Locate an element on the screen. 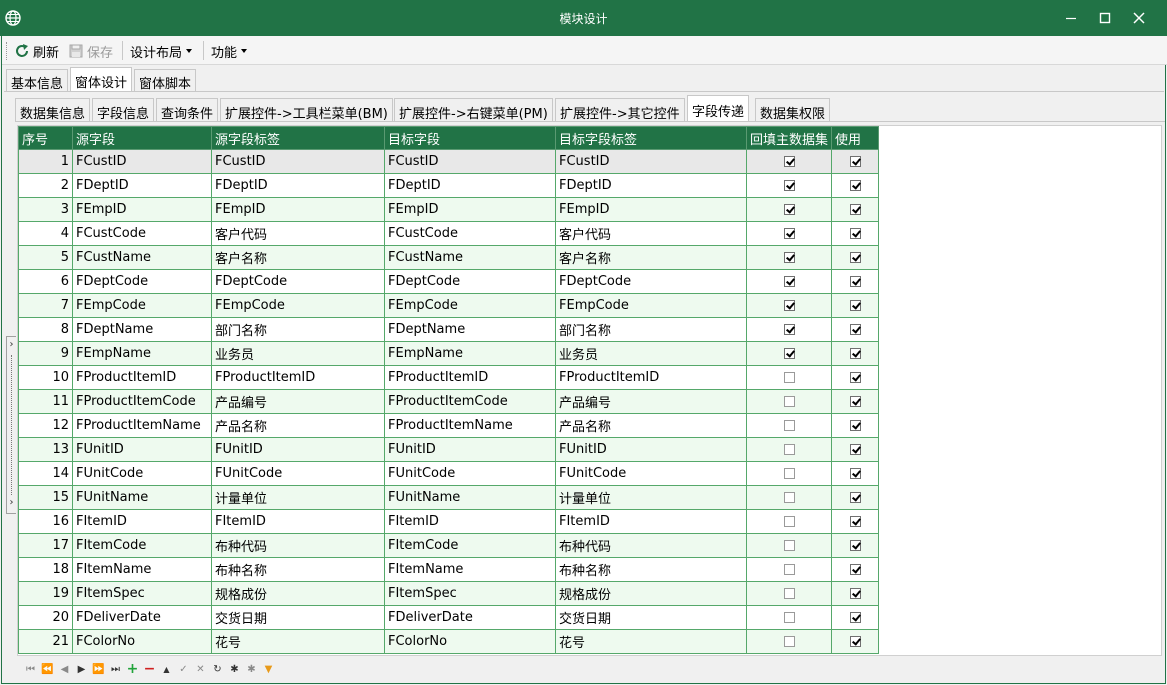 Image resolution: width=1167 pixels, height=685 pixels. cell-source-label: 布种代码 is located at coordinates (298, 545).